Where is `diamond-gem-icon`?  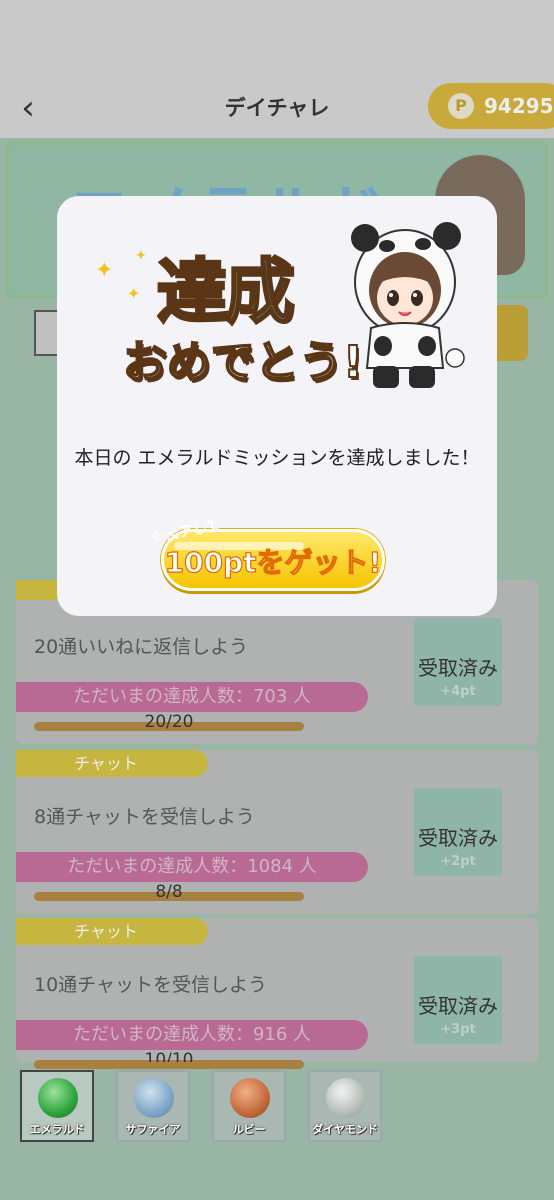
diamond-gem-icon is located at coordinates (346, 1098).